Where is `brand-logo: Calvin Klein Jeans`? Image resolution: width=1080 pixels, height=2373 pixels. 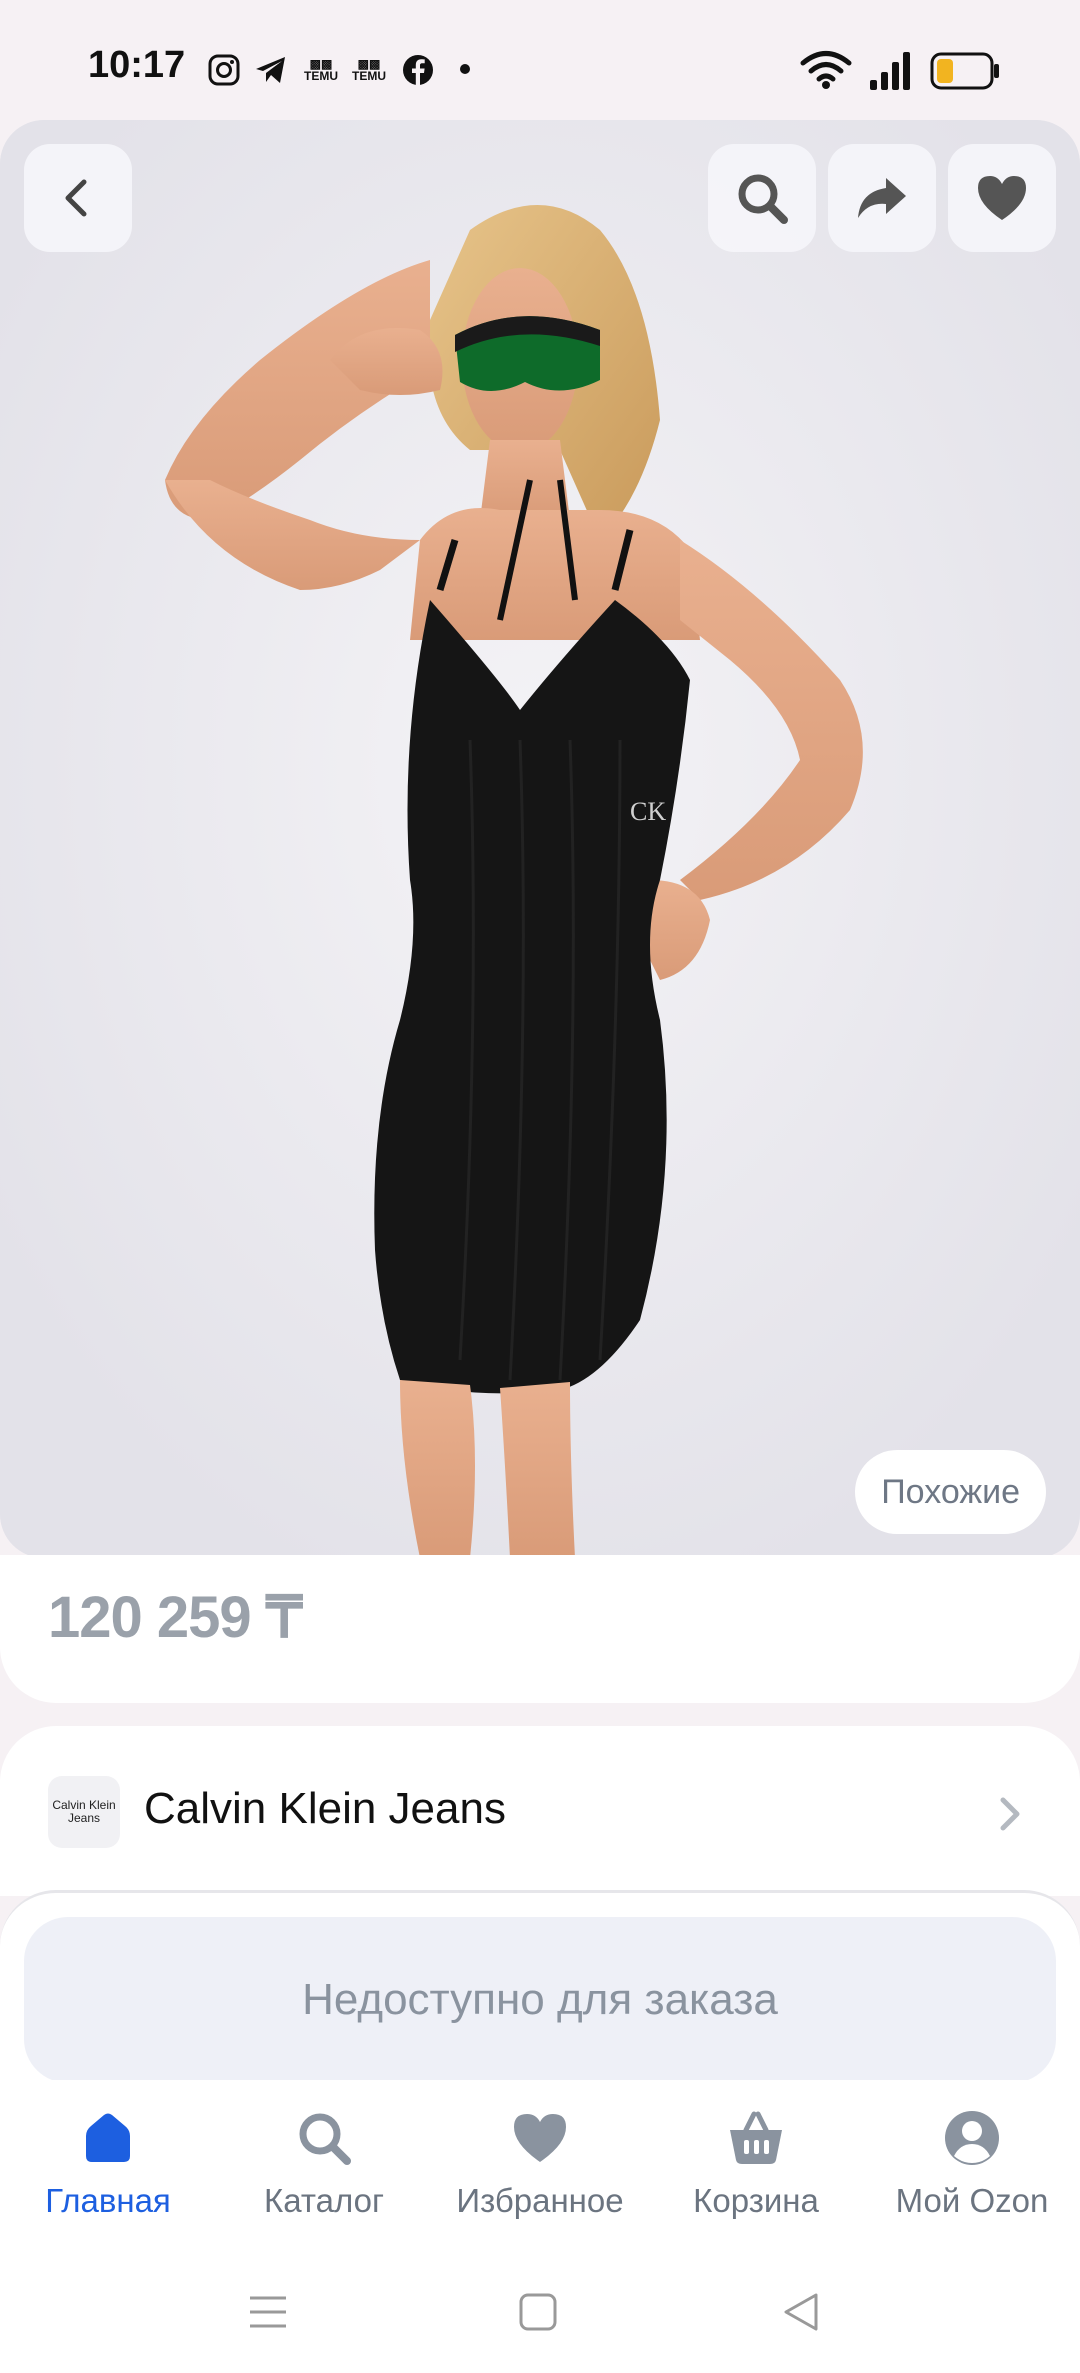 brand-logo: Calvin Klein Jeans is located at coordinates (84, 1812).